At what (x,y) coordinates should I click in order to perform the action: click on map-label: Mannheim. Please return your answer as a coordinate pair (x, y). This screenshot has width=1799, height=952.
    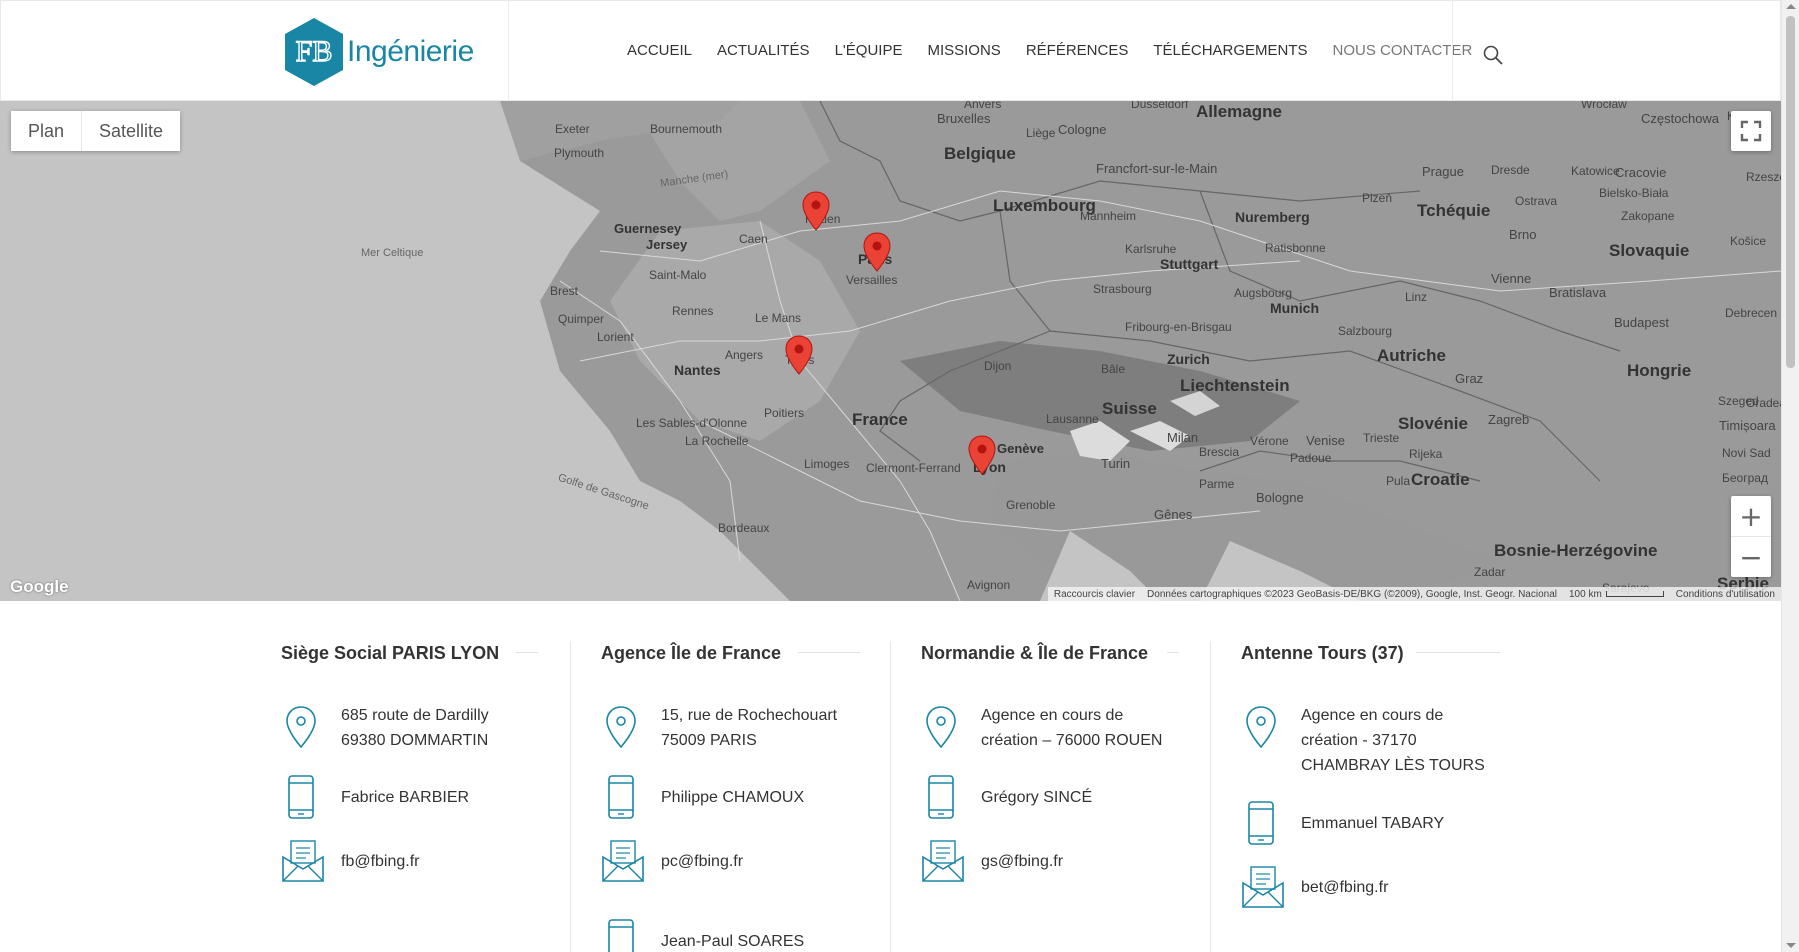
    Looking at the image, I should click on (1108, 216).